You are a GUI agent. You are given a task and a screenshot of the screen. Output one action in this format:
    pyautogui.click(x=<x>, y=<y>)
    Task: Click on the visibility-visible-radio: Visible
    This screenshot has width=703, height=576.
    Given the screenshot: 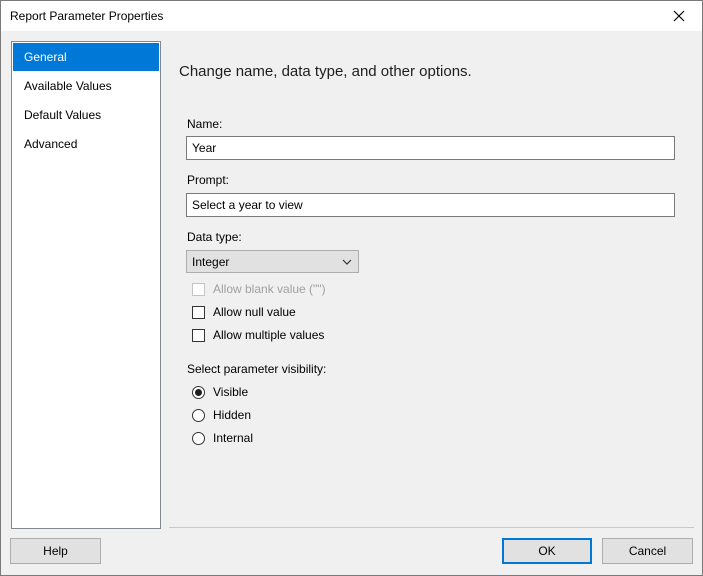 What is the action you would take?
    pyautogui.click(x=220, y=392)
    